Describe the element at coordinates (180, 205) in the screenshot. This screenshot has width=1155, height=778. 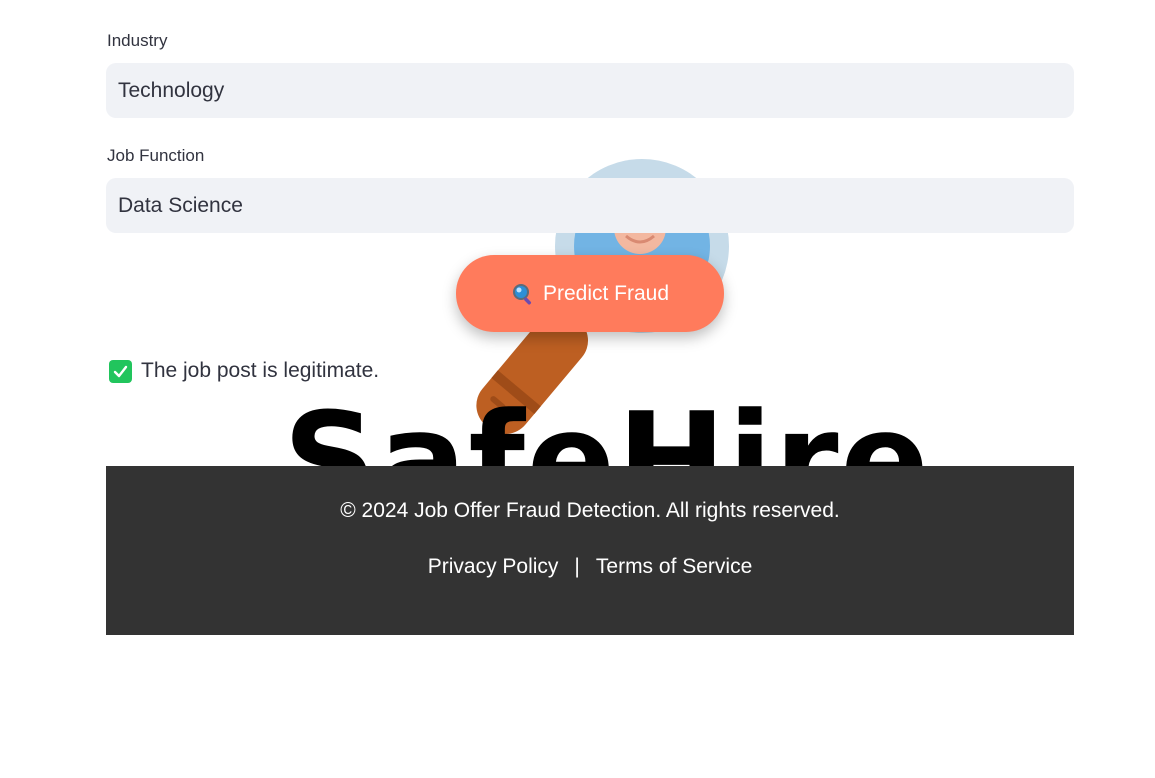
I see `job-function-select-value: Data Science` at that location.